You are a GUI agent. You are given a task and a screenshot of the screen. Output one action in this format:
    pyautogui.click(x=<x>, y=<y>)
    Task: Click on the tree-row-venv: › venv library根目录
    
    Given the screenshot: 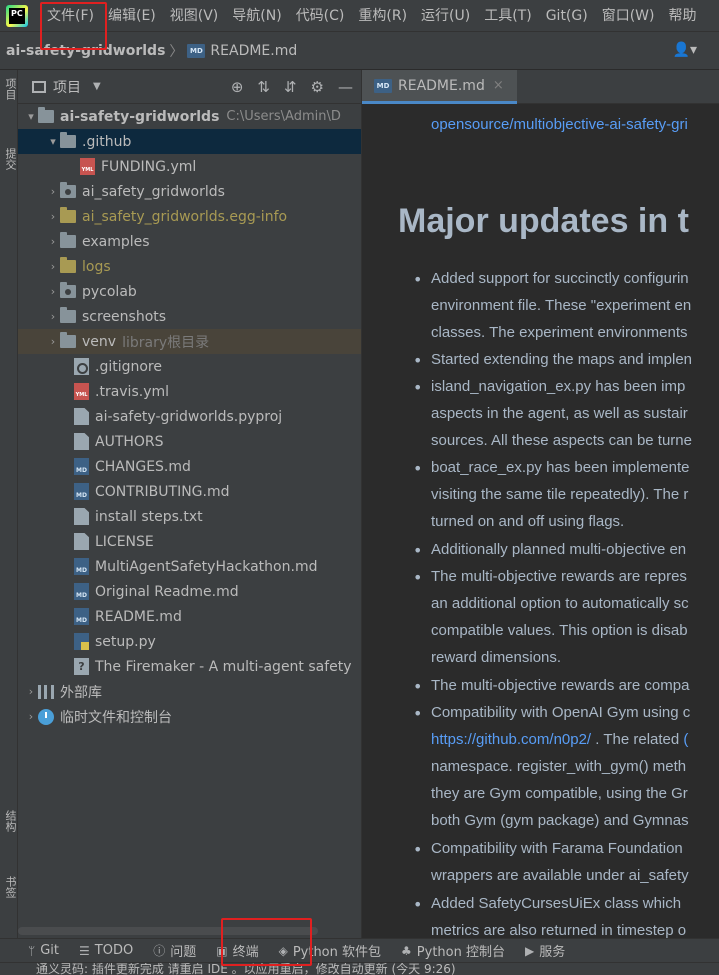 What is the action you would take?
    pyautogui.click(x=189, y=341)
    